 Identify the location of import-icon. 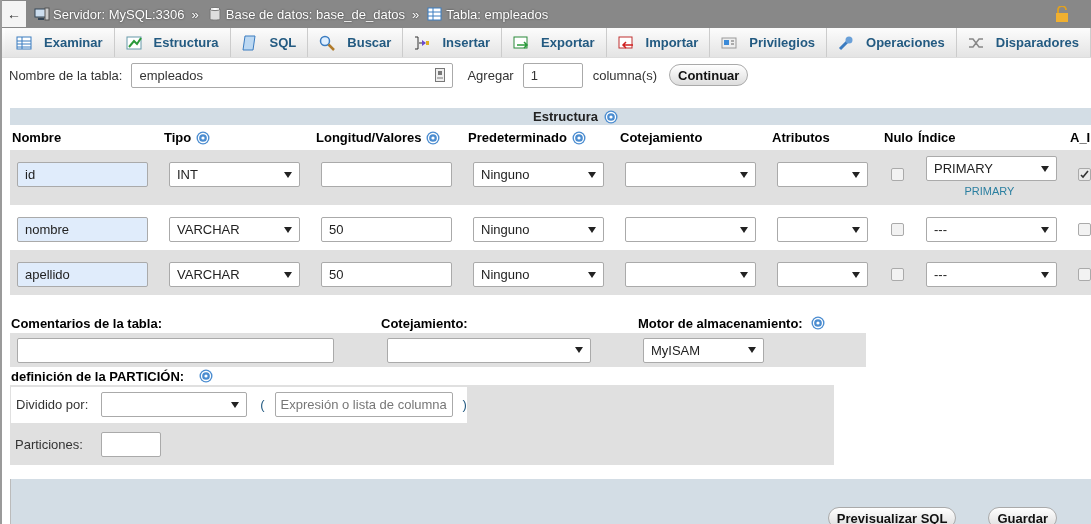
(625, 42).